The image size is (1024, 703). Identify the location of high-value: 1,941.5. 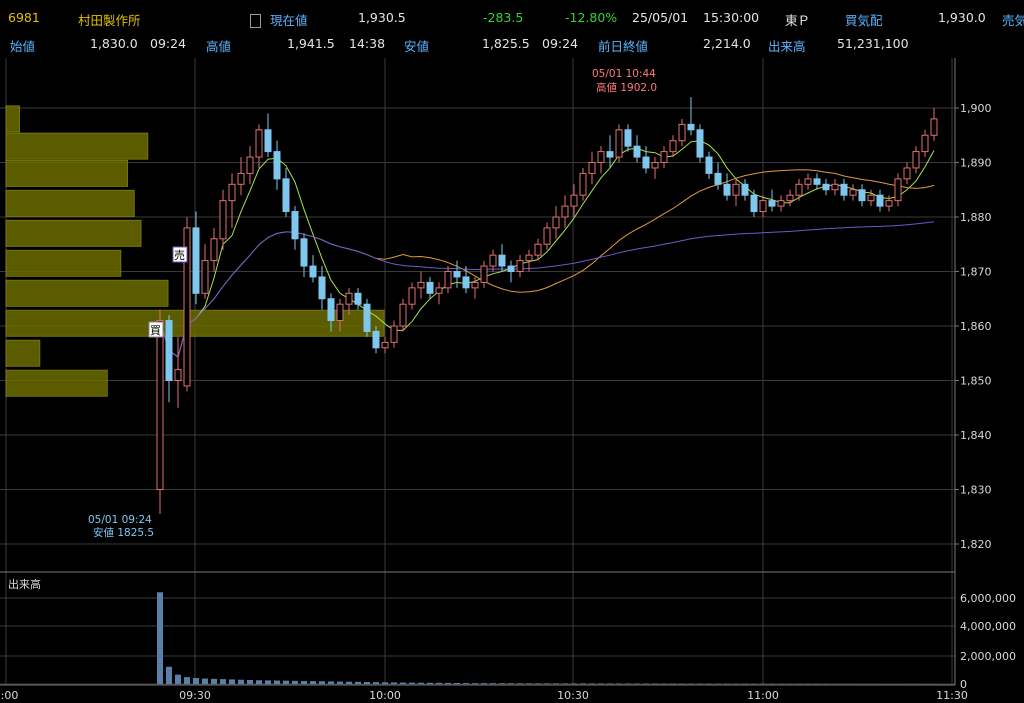
(311, 43).